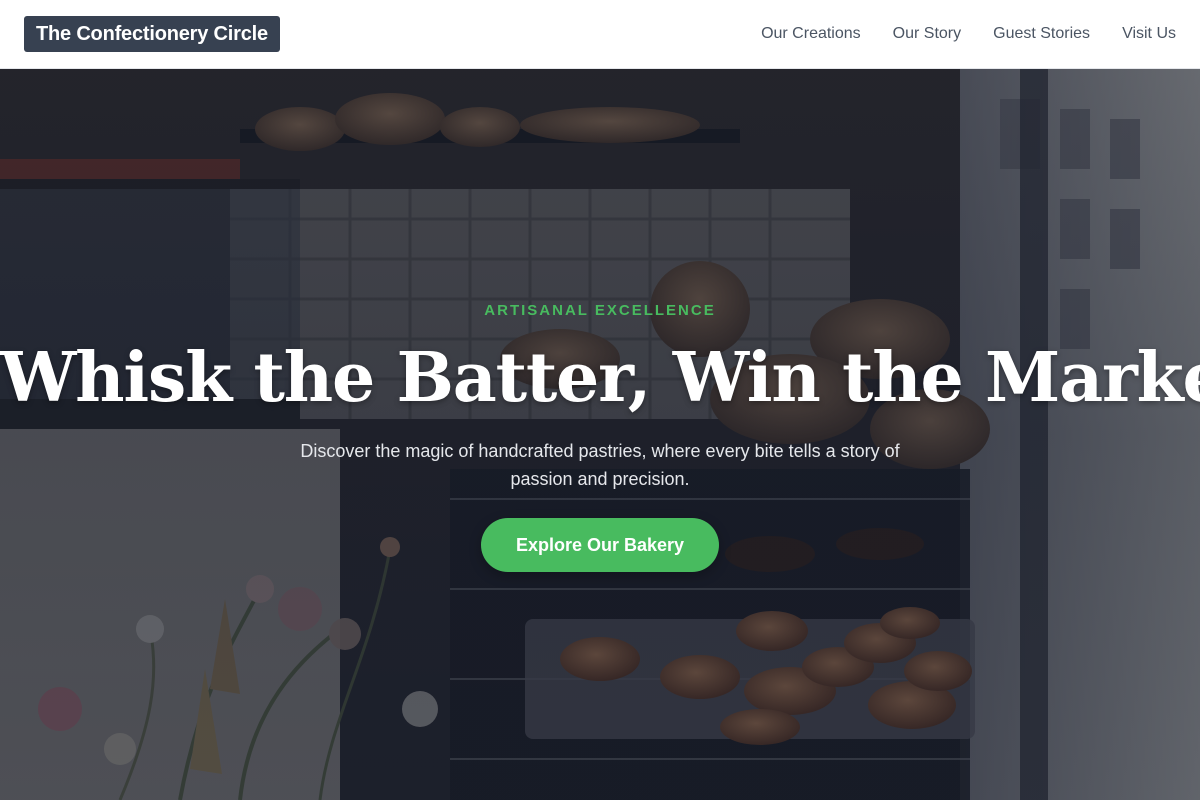 The image size is (1200, 800). What do you see at coordinates (1149, 34) in the screenshot?
I see `nav-link-visit-us: Visit Us` at bounding box center [1149, 34].